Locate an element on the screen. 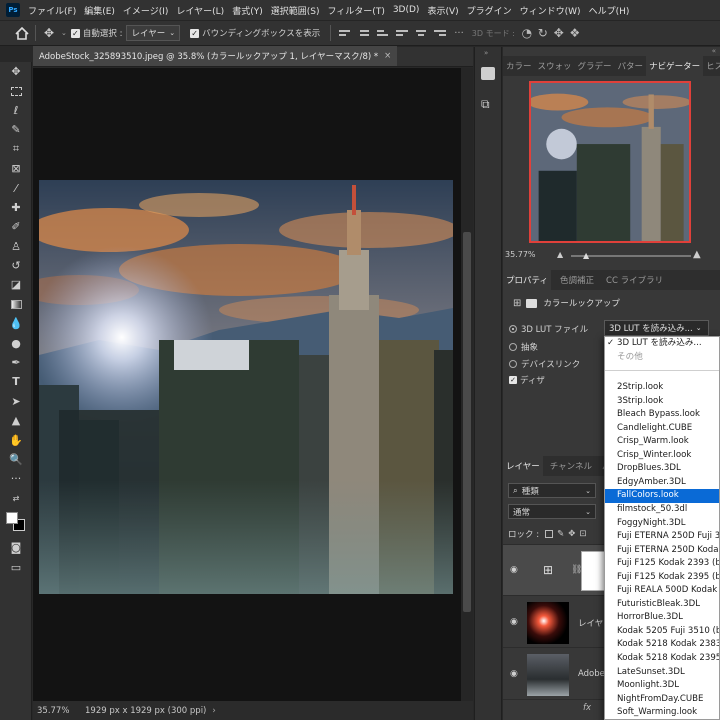  lut-option: 3Strip.look is located at coordinates (662, 402).